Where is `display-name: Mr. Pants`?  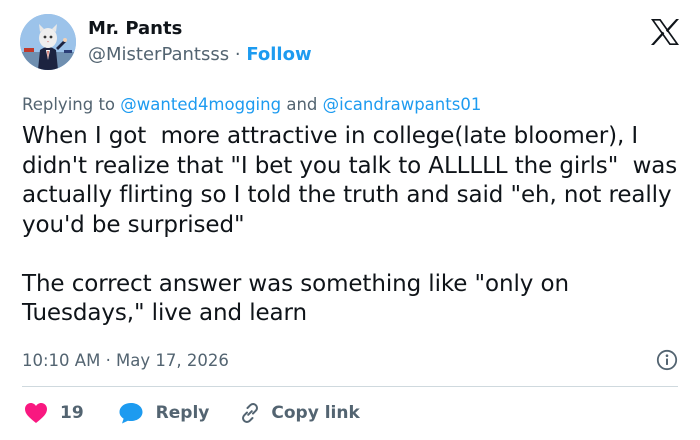 display-name: Mr. Pants is located at coordinates (200, 29).